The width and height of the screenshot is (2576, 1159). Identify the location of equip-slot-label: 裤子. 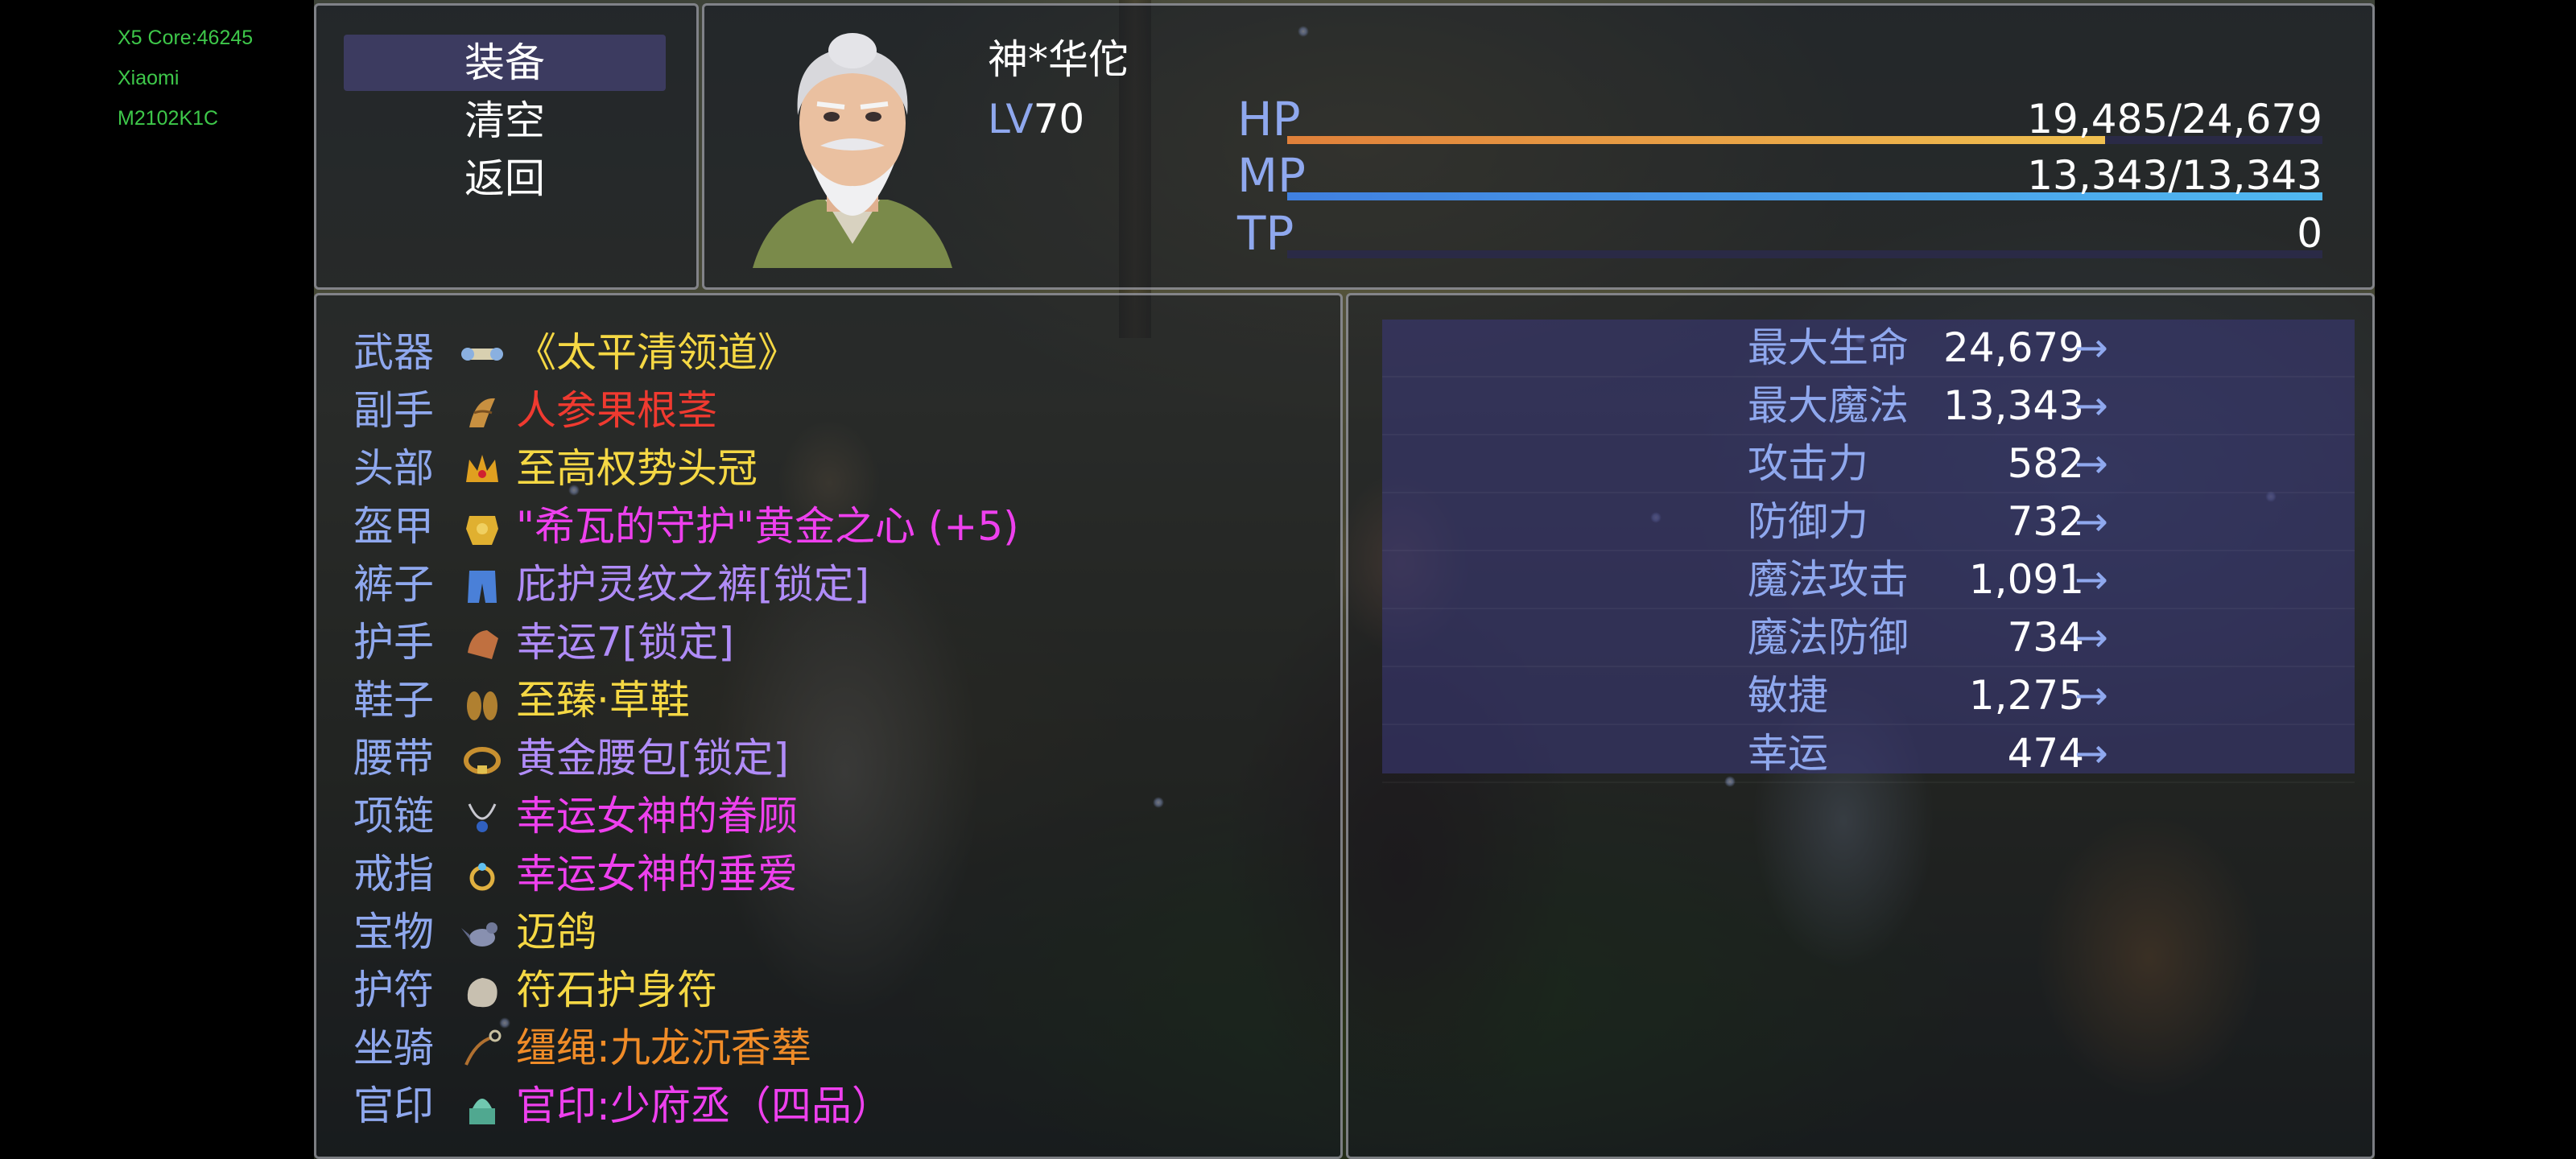
(393, 584).